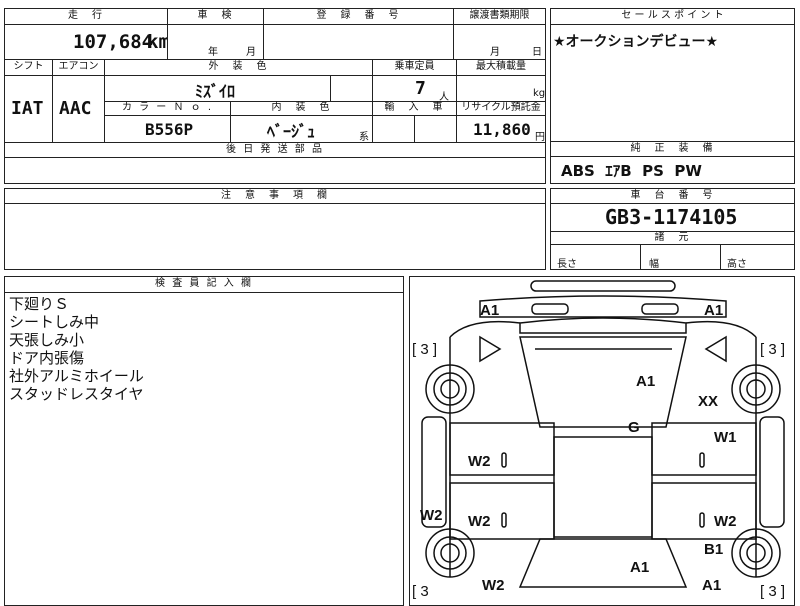 The height and width of the screenshot is (606, 800). Describe the element at coordinates (215, 34) in the screenshot. I see `inspection-box: 車 検 年 月` at that location.